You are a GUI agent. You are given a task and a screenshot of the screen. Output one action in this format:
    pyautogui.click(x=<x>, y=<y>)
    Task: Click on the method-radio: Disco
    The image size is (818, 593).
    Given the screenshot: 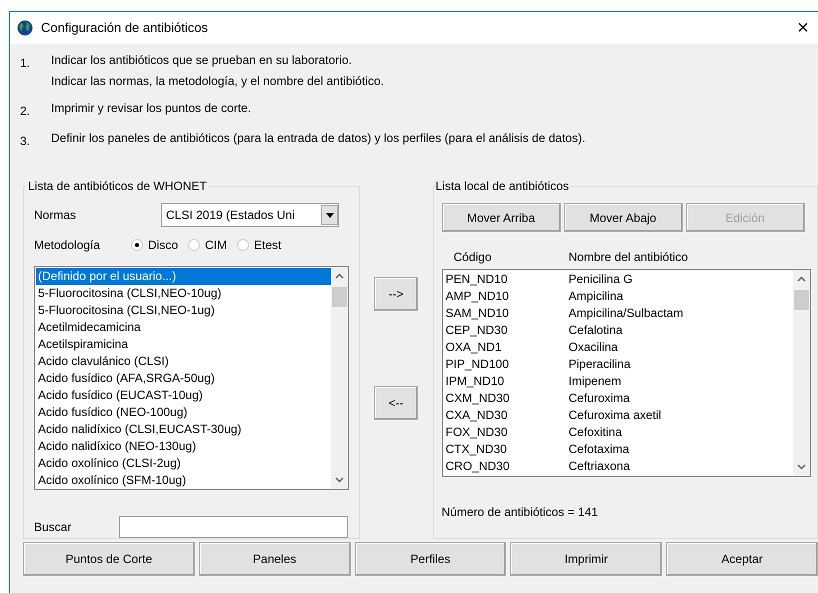 What is the action you would take?
    pyautogui.click(x=154, y=245)
    